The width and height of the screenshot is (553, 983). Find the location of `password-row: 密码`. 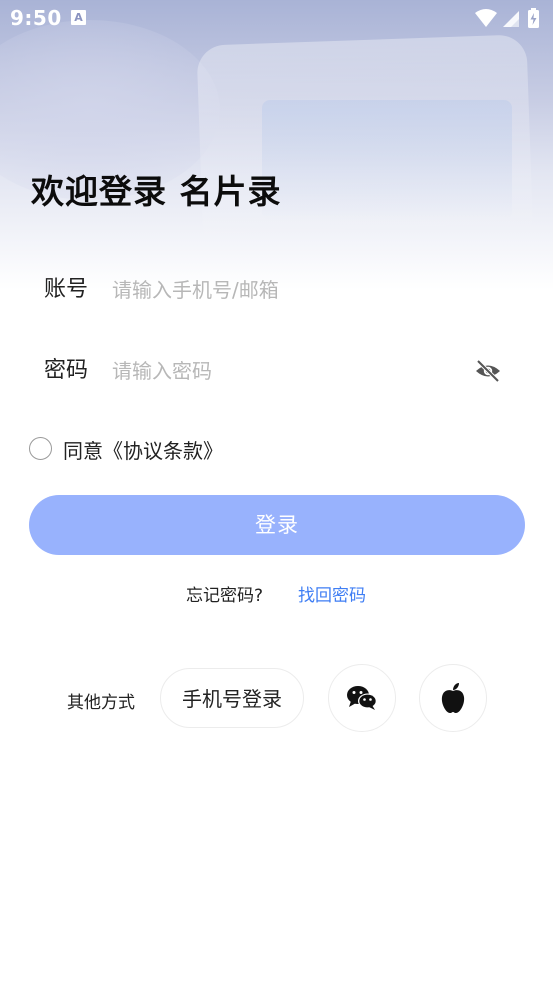

password-row: 密码 is located at coordinates (279, 371).